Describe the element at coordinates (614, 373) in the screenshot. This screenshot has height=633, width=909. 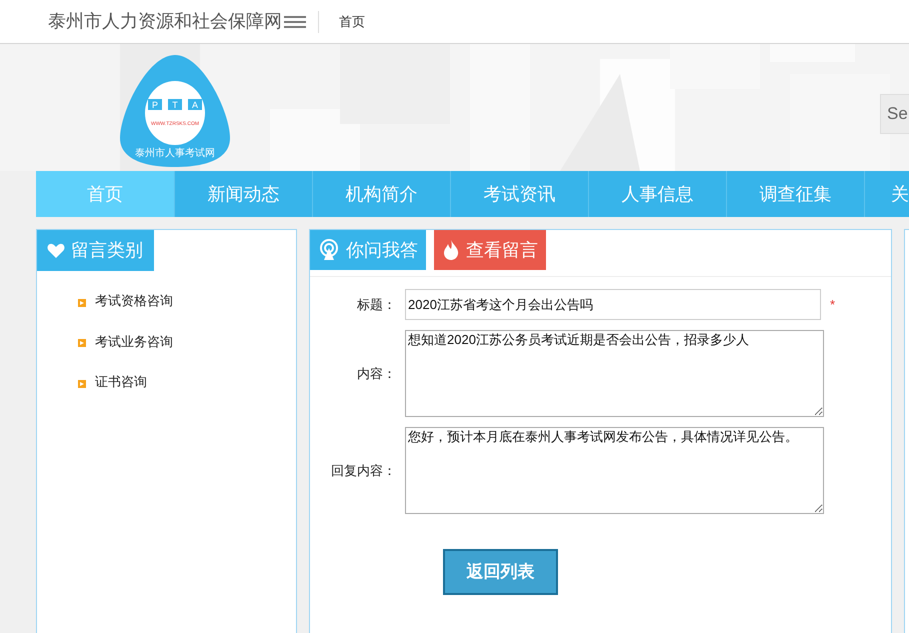
I see `content-field: 想知道2020江苏公务员考试近期是否会出公告，招录多少人` at that location.